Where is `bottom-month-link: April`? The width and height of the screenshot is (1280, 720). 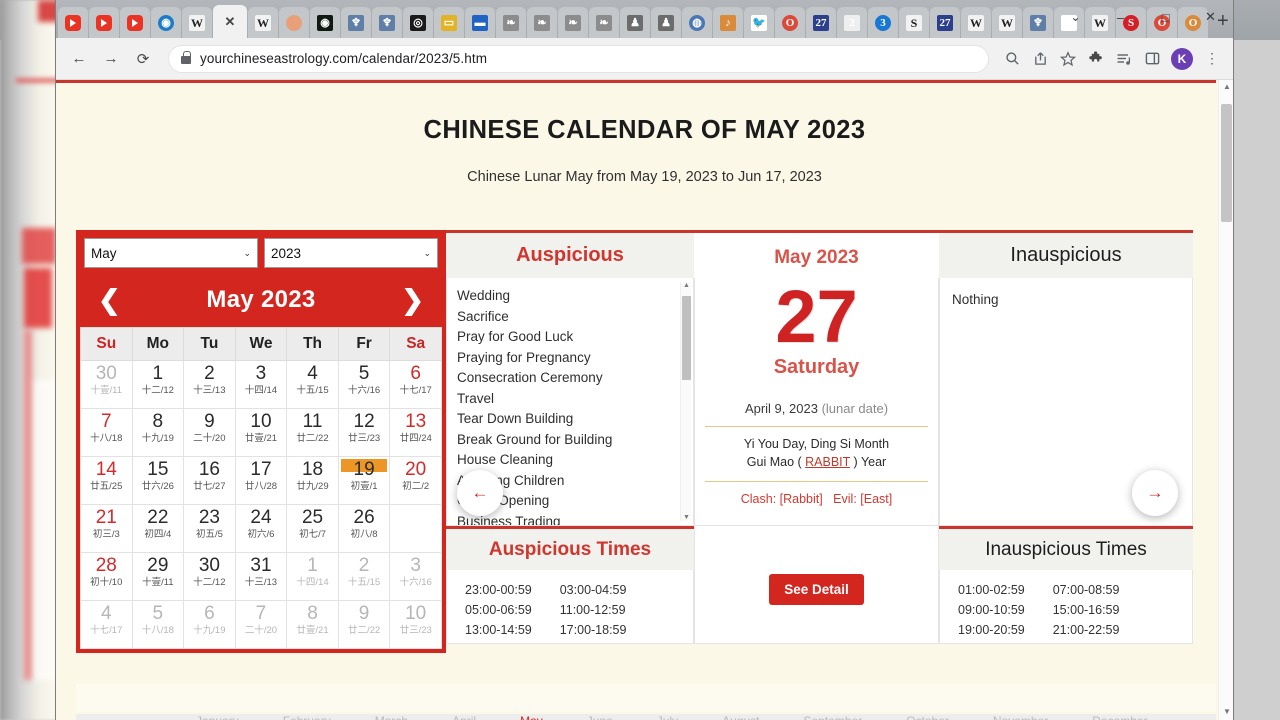
bottom-month-link: April is located at coordinates (464, 717).